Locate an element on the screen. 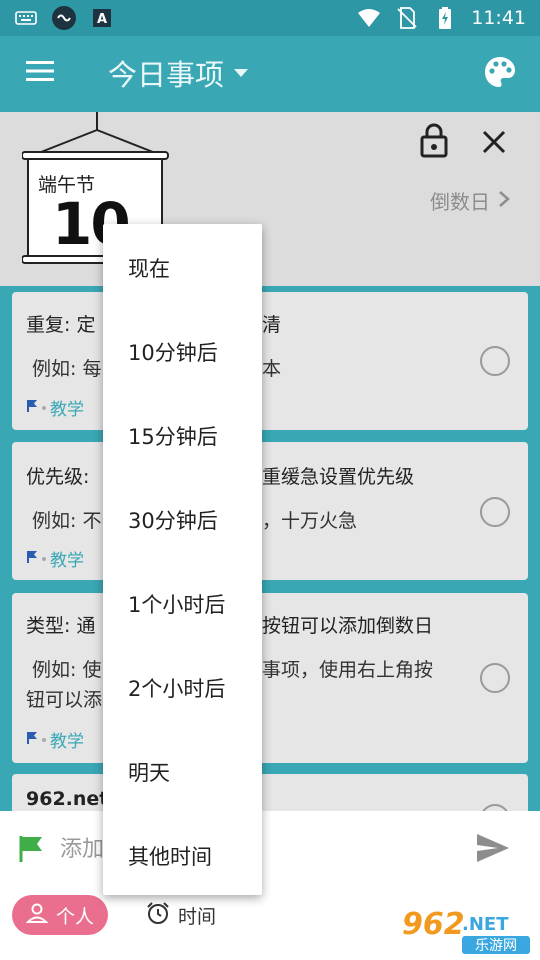 The width and height of the screenshot is (540, 960). task-example-tail: 本 is located at coordinates (272, 369).